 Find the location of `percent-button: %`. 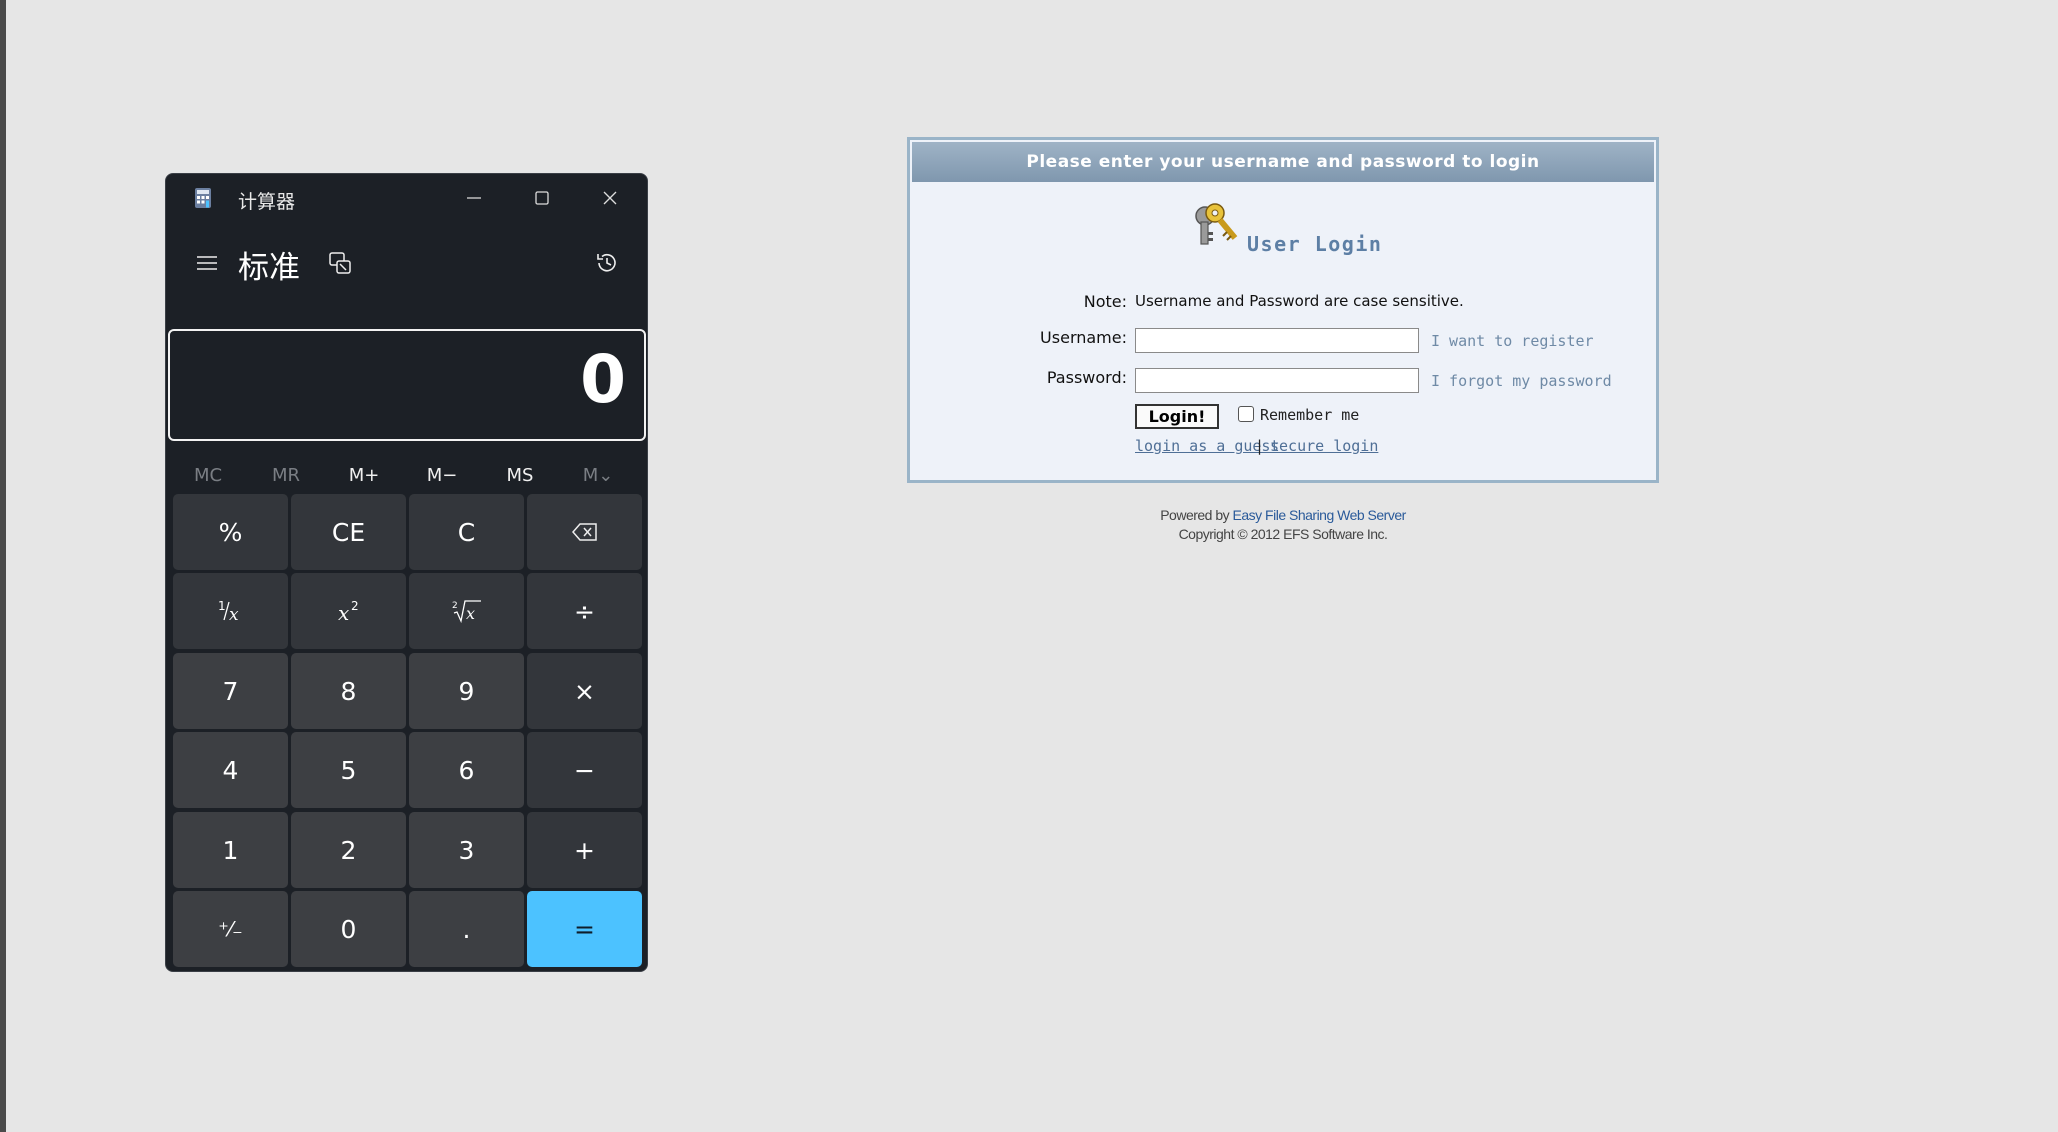

percent-button: % is located at coordinates (230, 532).